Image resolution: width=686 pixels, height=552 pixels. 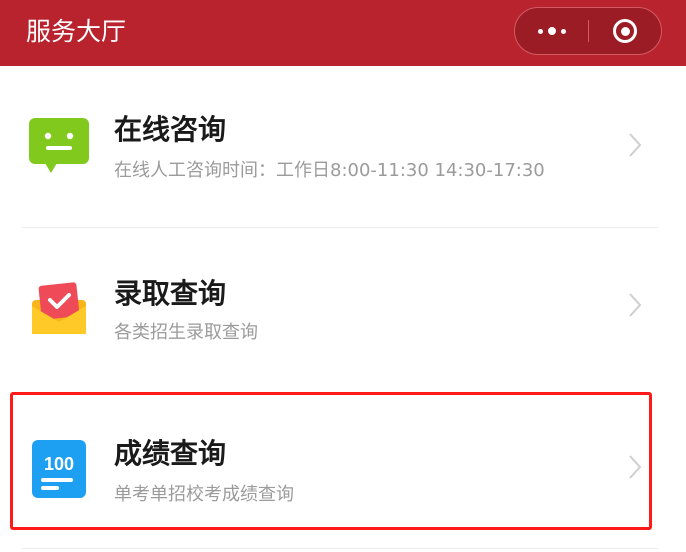 I want to click on page-title: 服务大厅, so click(x=76, y=31).